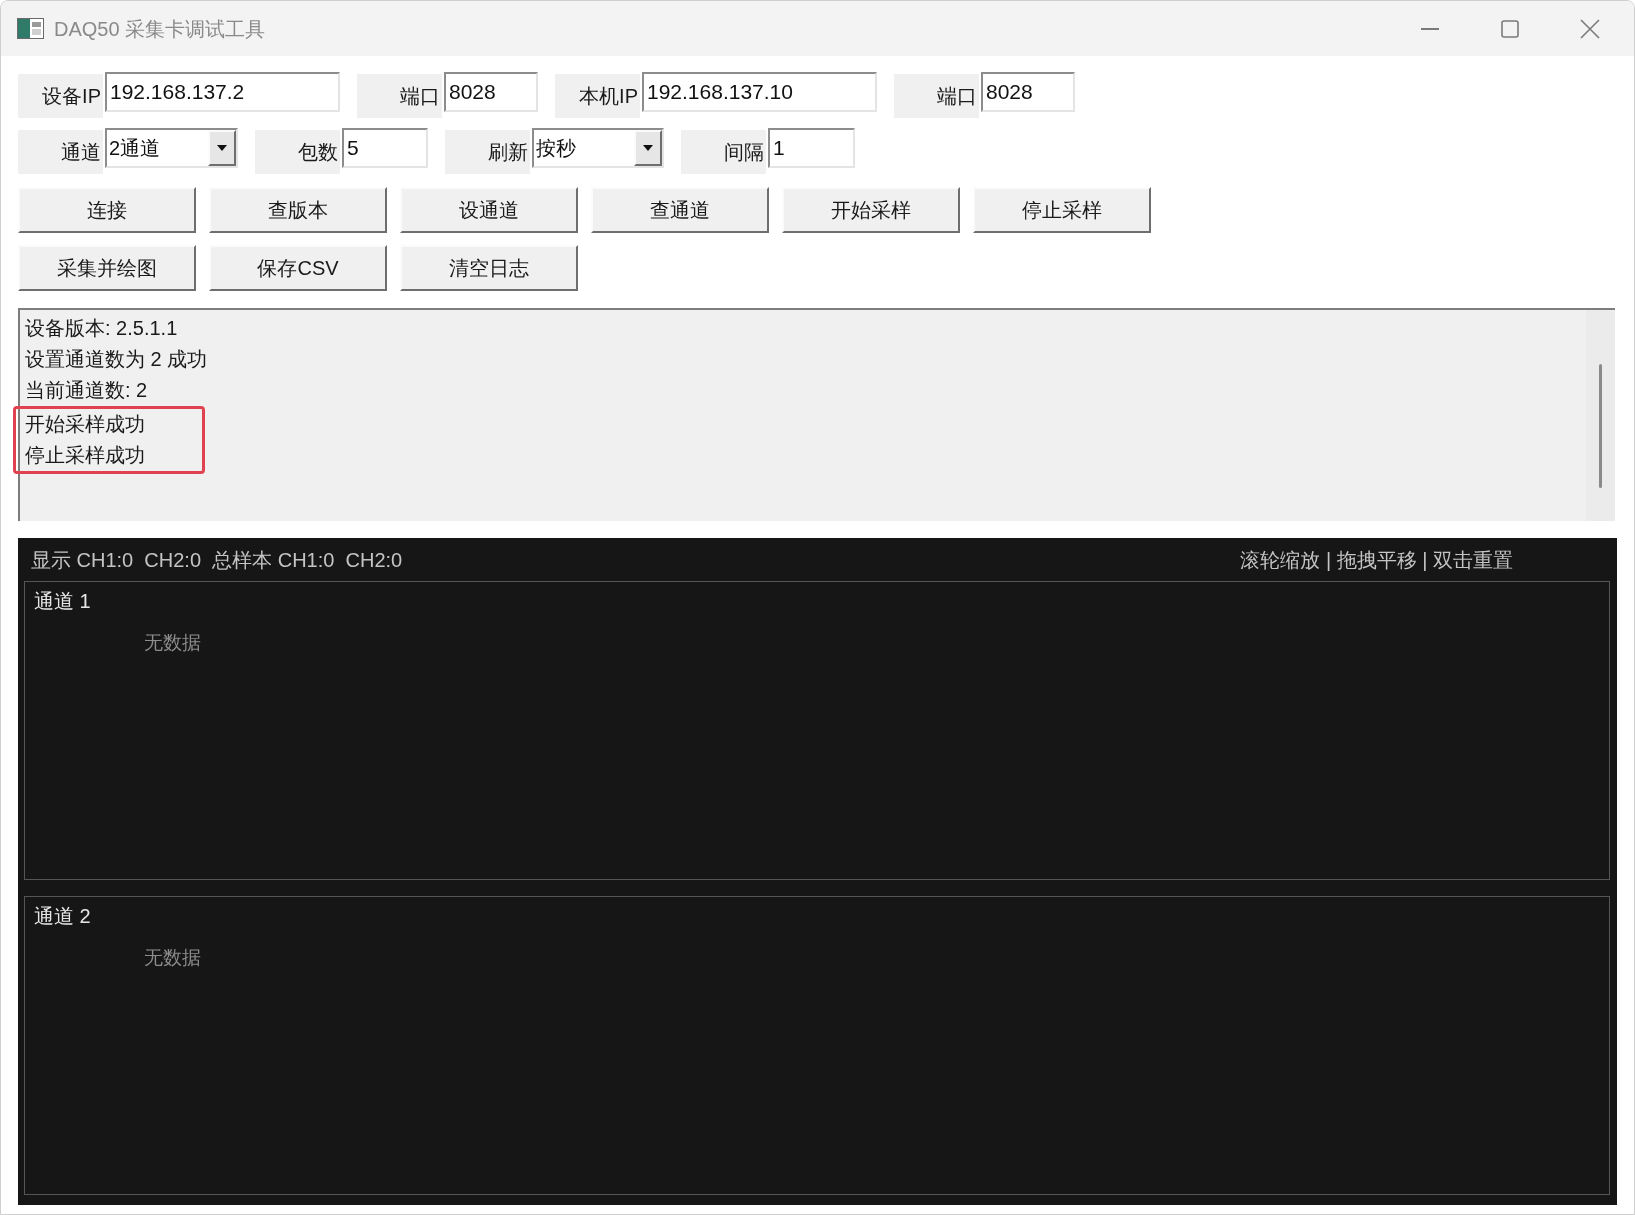 Image resolution: width=1635 pixels, height=1215 pixels. Describe the element at coordinates (171, 148) in the screenshot. I see `dropdown-field: 2通道` at that location.